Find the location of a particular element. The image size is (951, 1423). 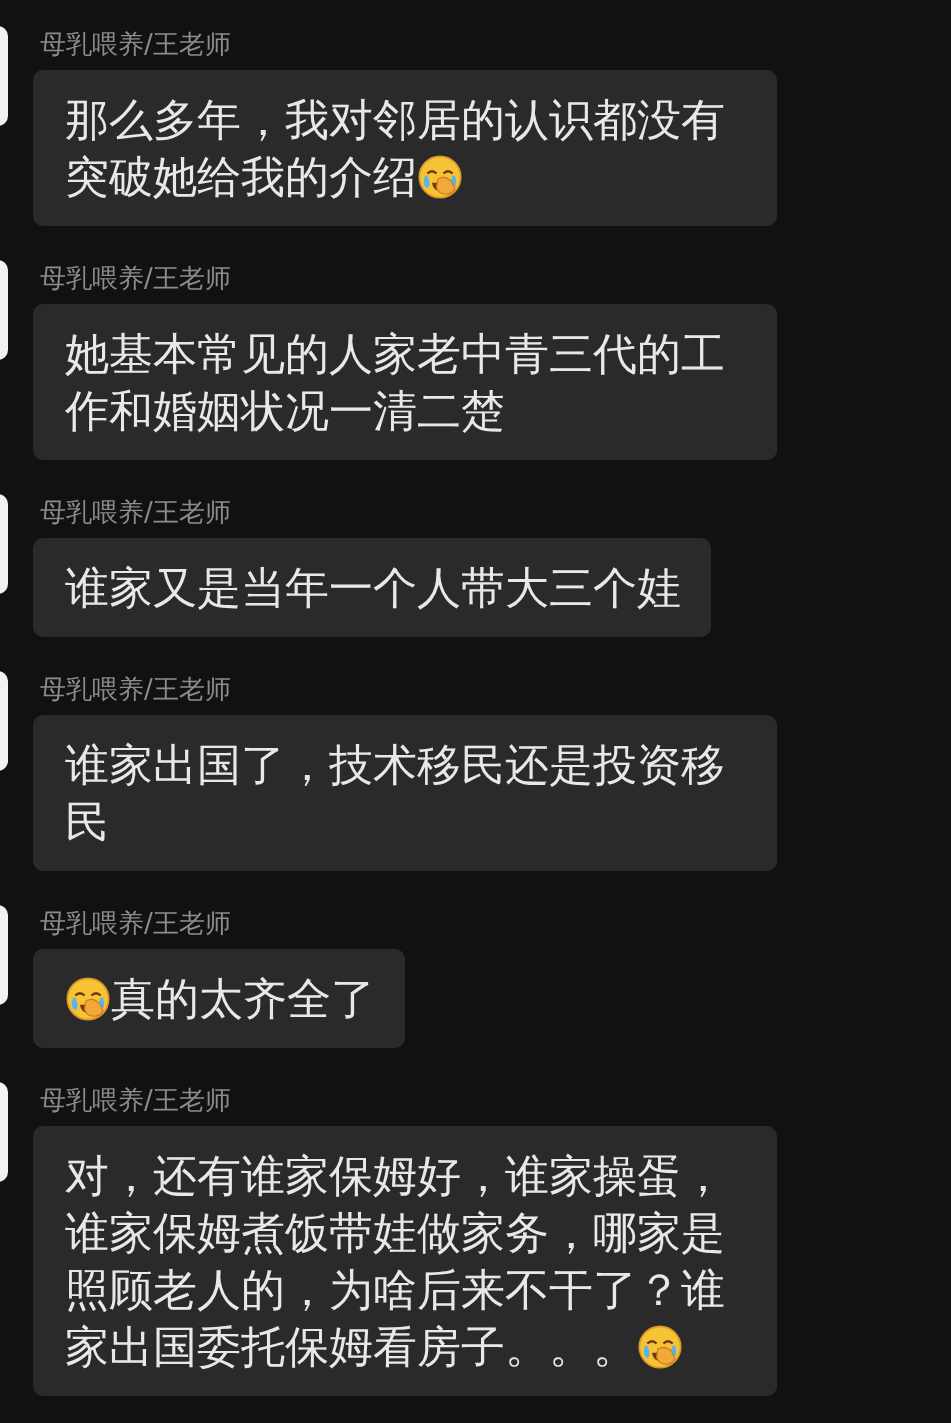

message-bubble: 她基本常见的人家老中青三代的工作和婚姻状况一清二楚 is located at coordinates (405, 382).